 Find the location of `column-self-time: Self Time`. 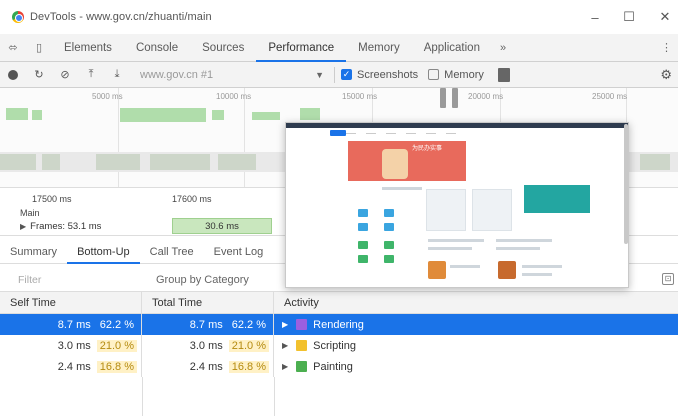

column-self-time: Self Time is located at coordinates (71, 303).